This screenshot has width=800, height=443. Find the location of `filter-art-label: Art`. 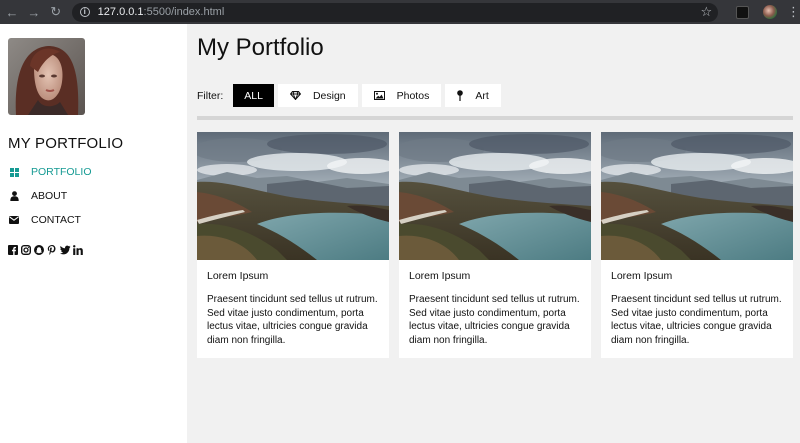

filter-art-label: Art is located at coordinates (482, 95).